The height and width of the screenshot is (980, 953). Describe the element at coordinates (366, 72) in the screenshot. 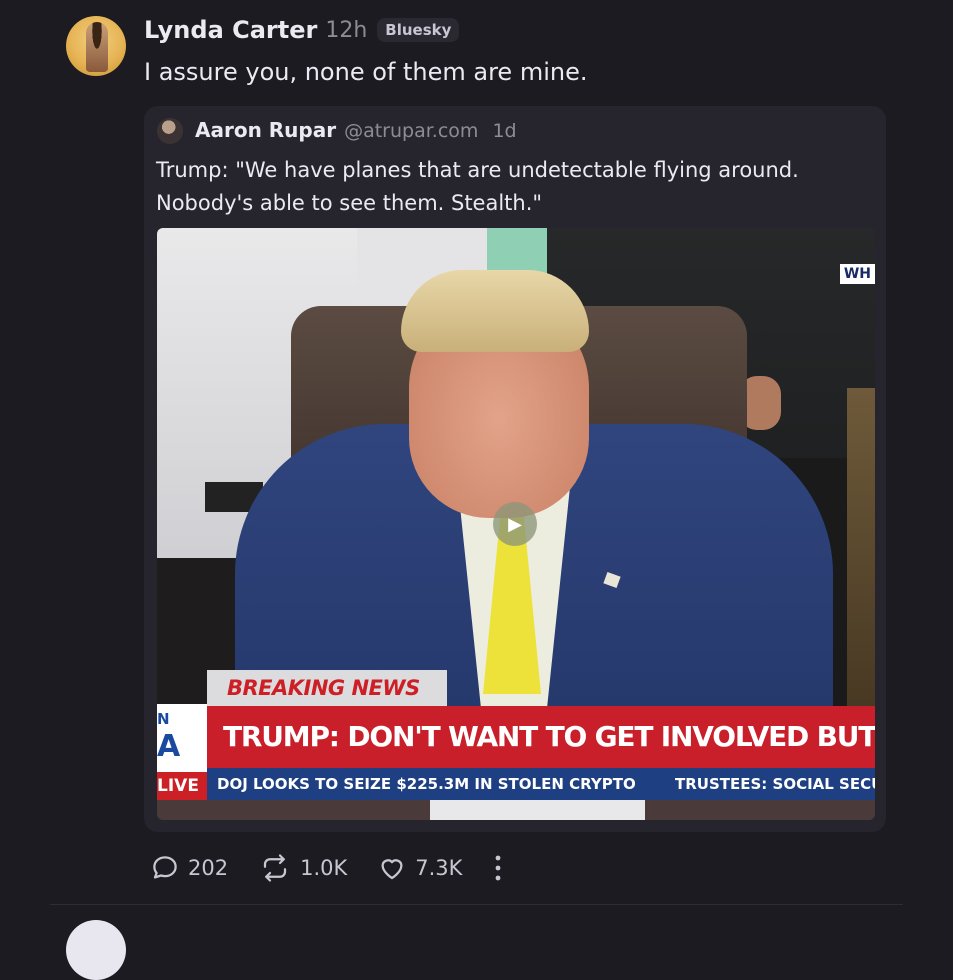

I see `post-text: I assure you, none of them are mine.` at that location.